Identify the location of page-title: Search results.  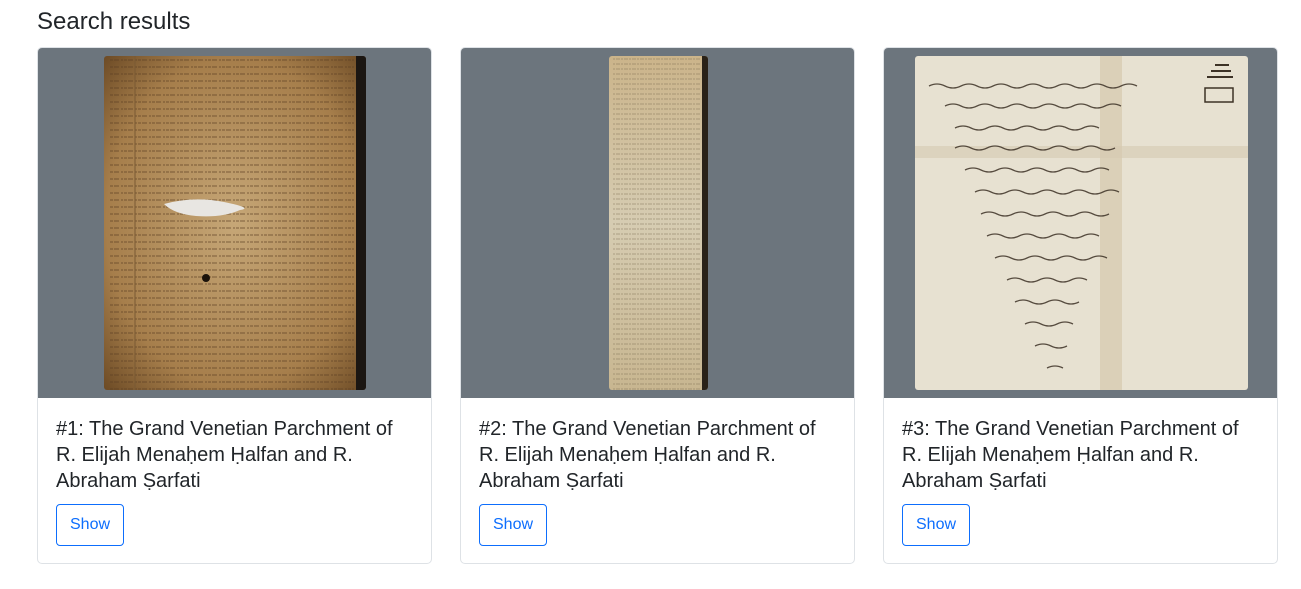
(114, 21).